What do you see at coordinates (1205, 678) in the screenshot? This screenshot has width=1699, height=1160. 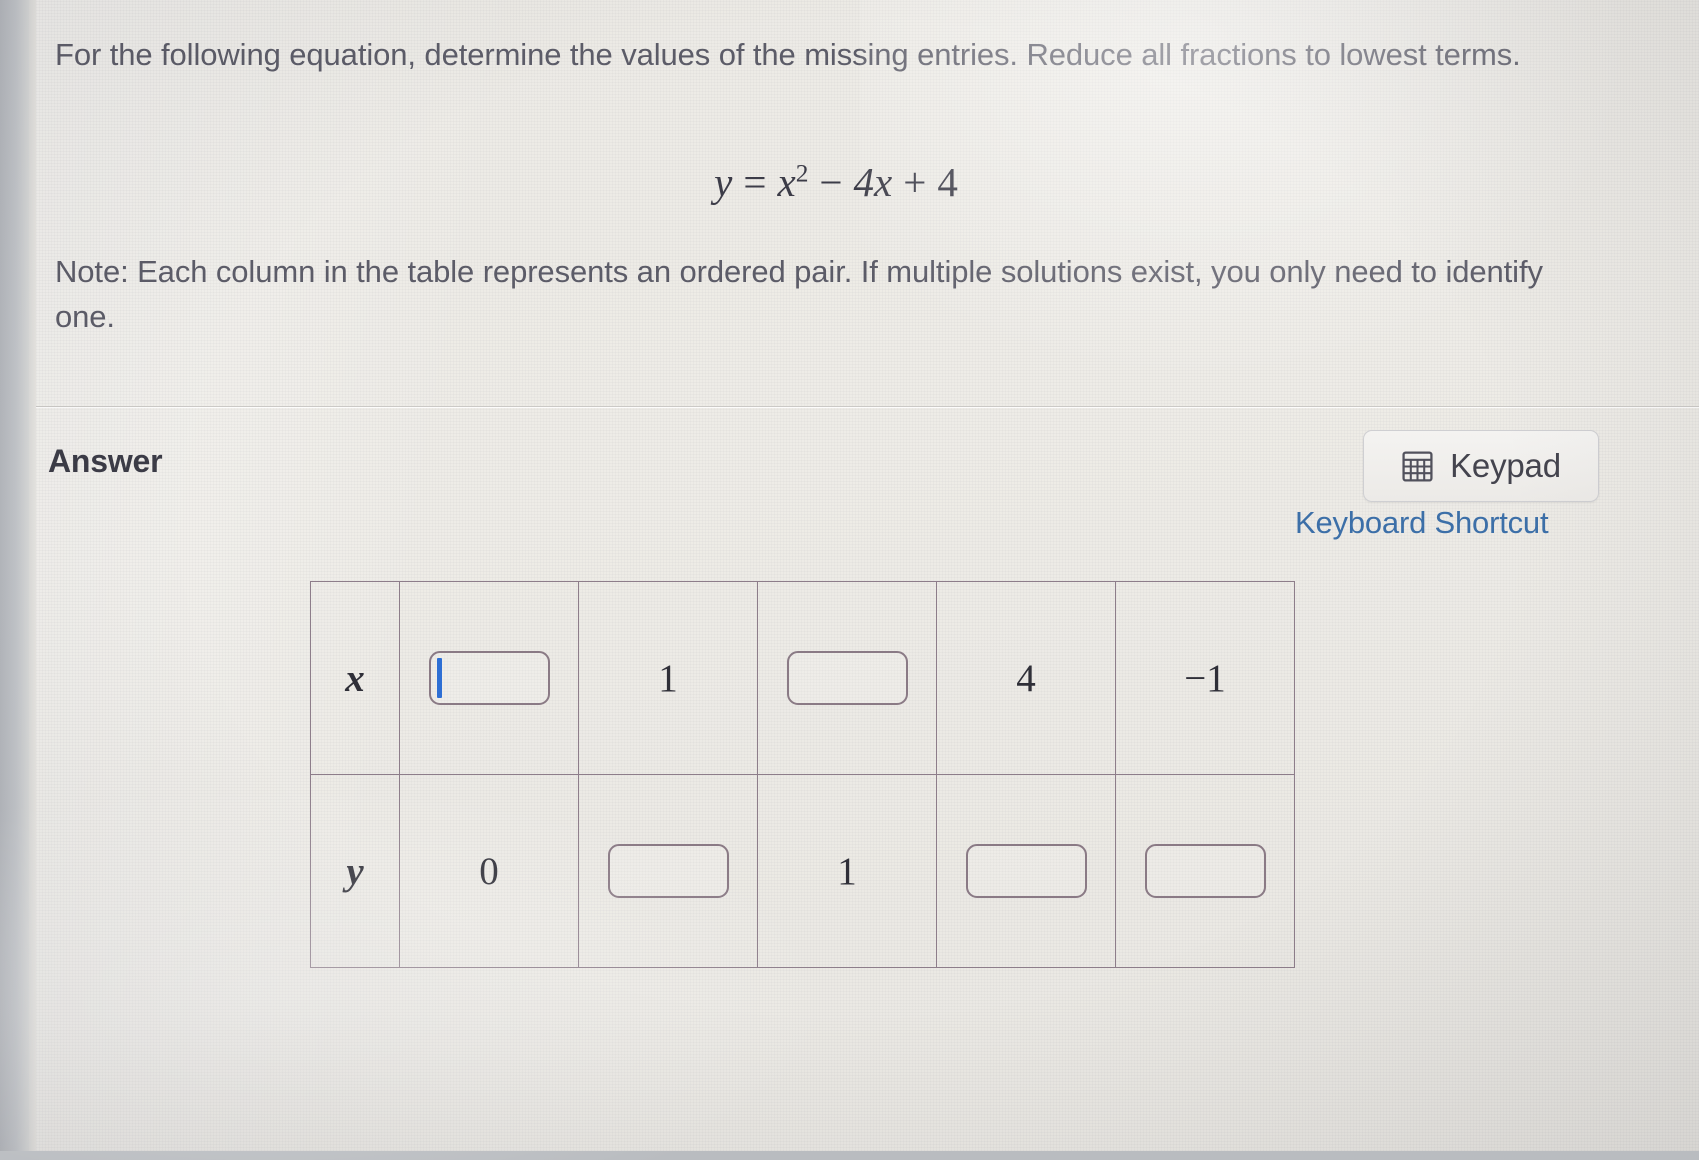 I see `cell-x-5: −1` at bounding box center [1205, 678].